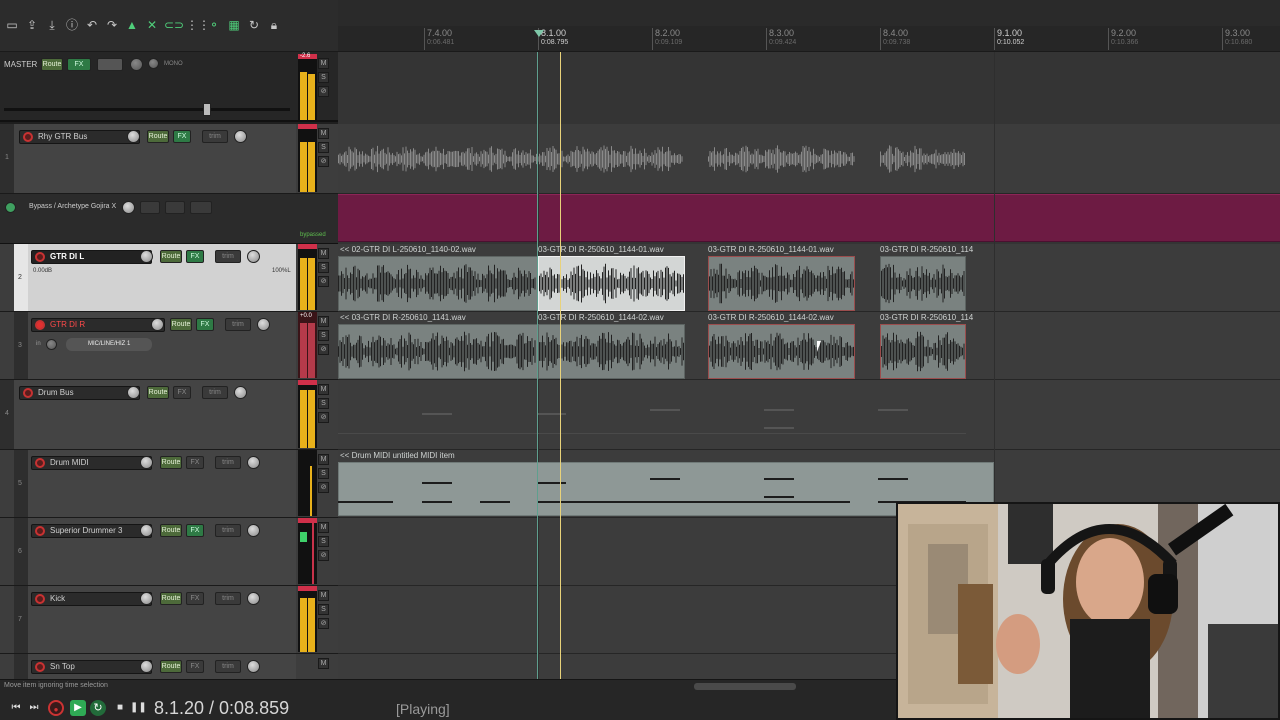 Image resolution: width=1280 pixels, height=720 pixels. What do you see at coordinates (169, 87) in the screenshot?
I see `master-track: MASTER Route FX MONO -2.6 M S ⊘` at bounding box center [169, 87].